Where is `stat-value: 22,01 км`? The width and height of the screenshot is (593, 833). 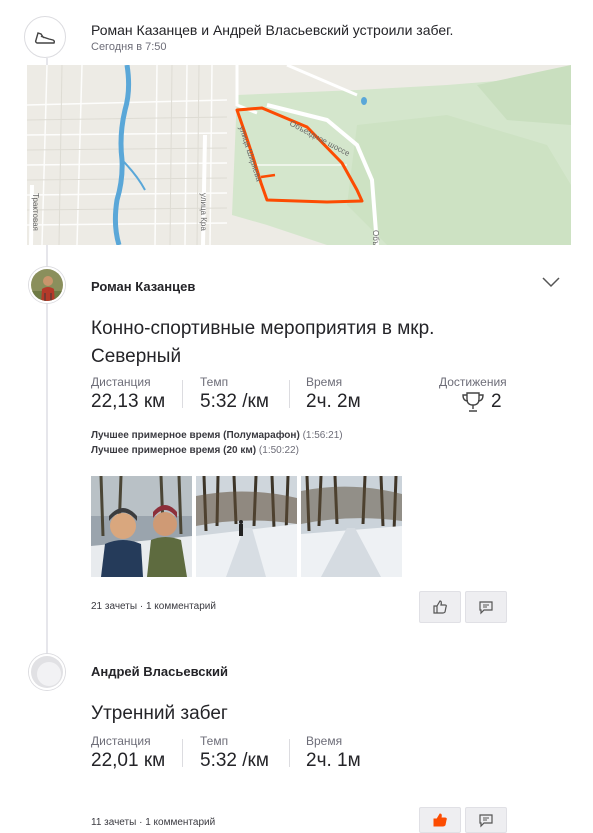
stat-value: 22,01 км is located at coordinates (128, 760).